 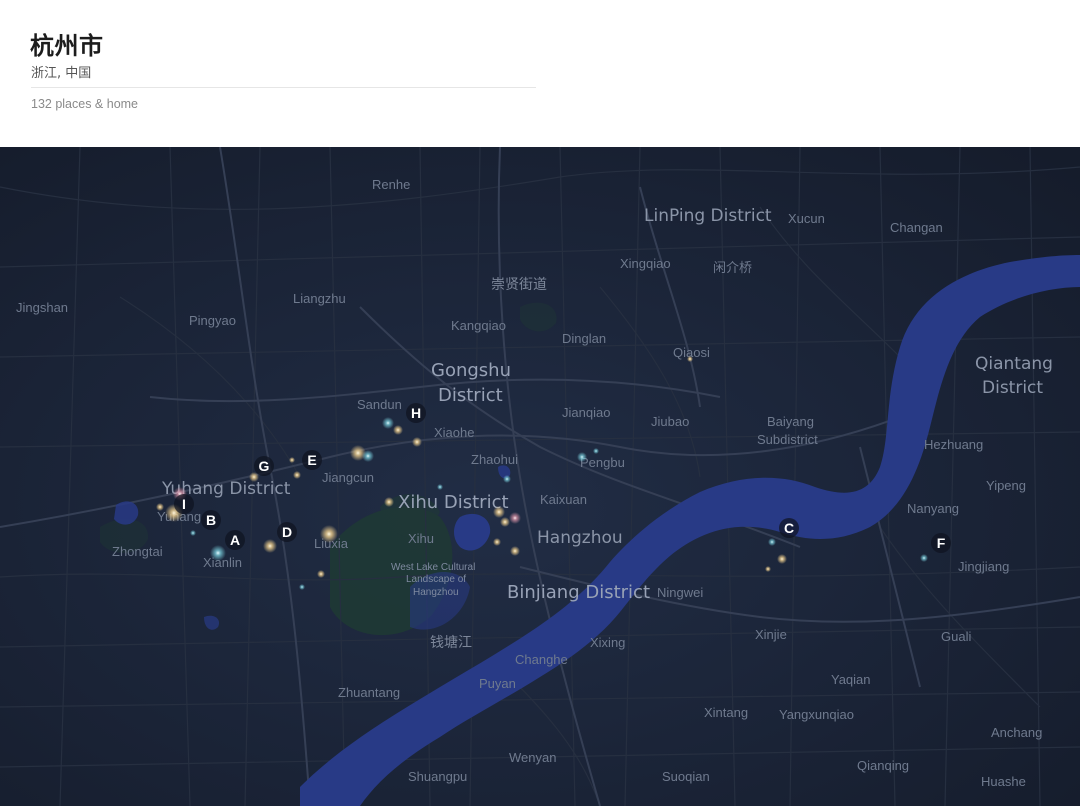 What do you see at coordinates (686, 776) in the screenshot?
I see `place-label: Suoqian` at bounding box center [686, 776].